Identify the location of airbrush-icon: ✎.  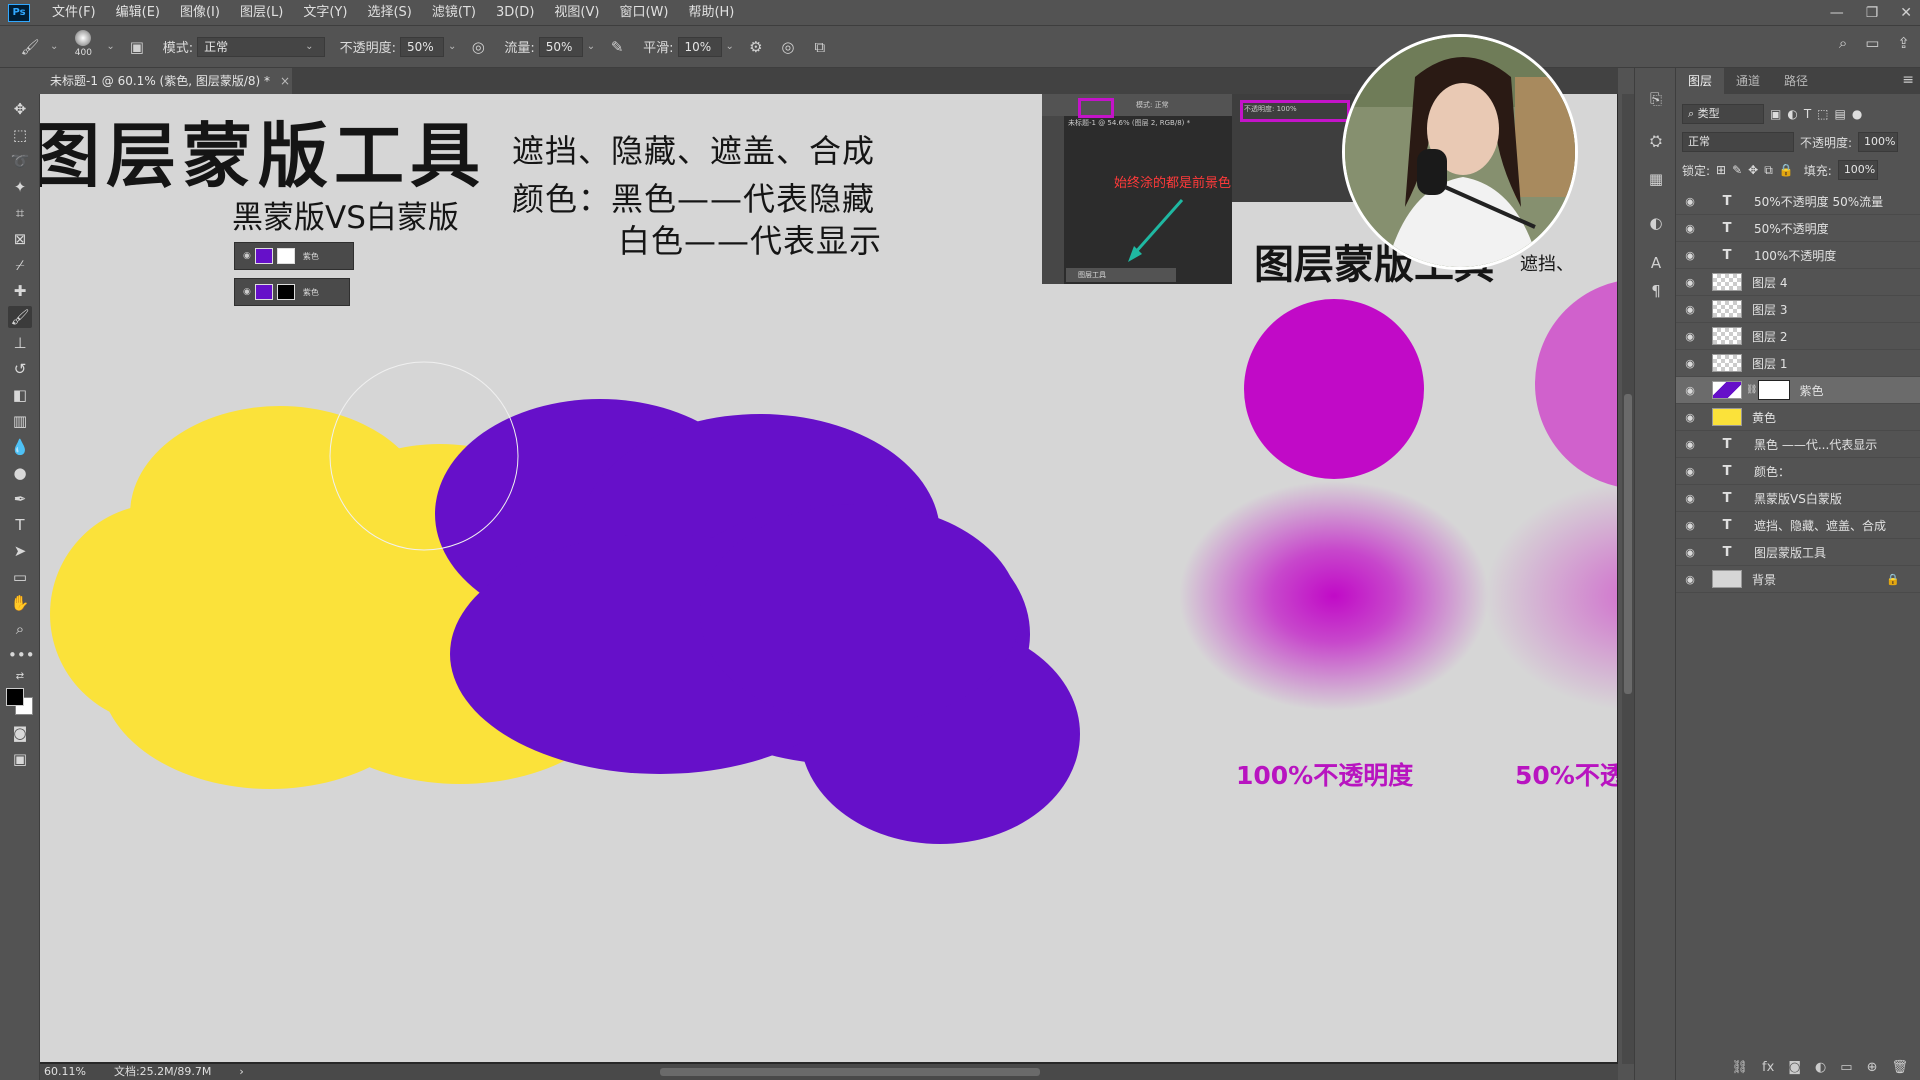
(617, 47).